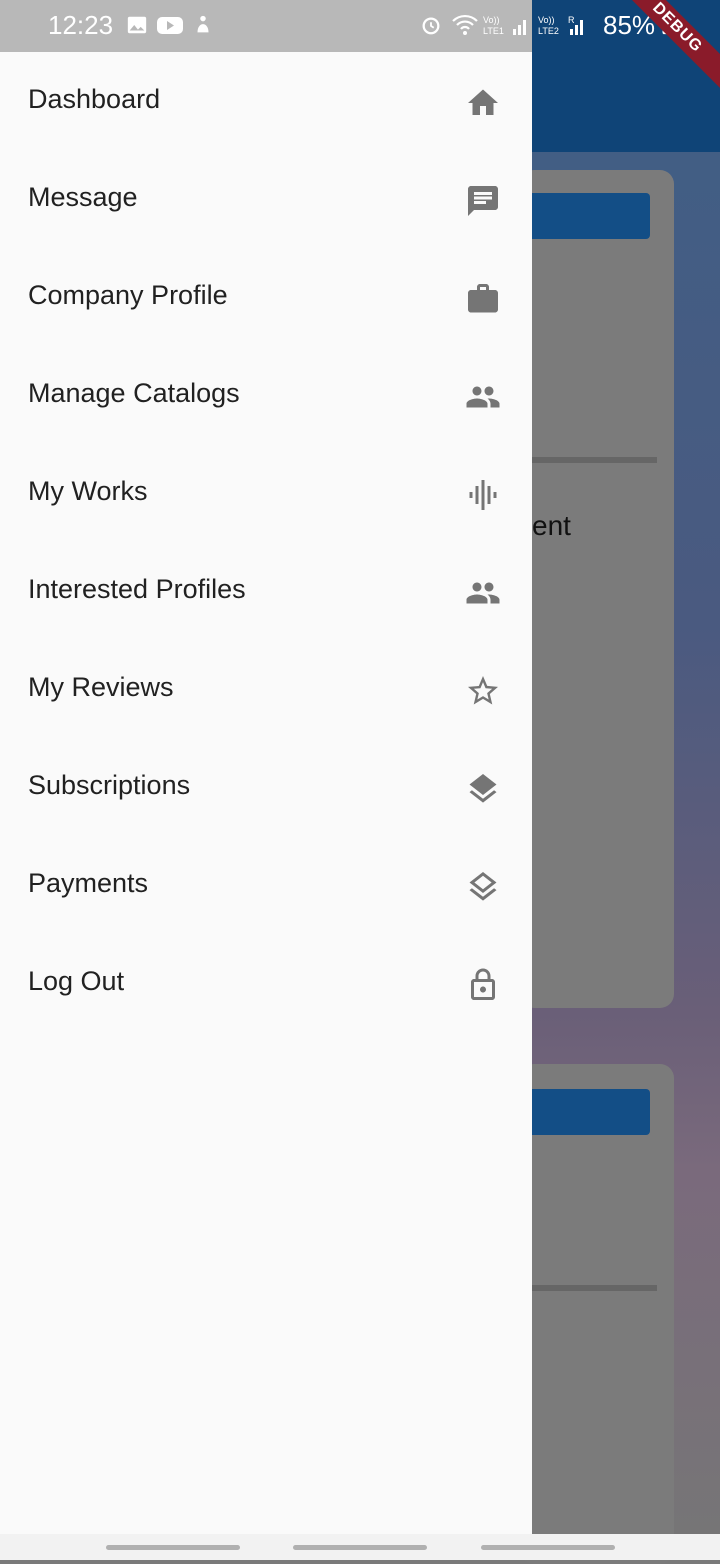 This screenshot has width=720, height=1564. What do you see at coordinates (360, 45) in the screenshot?
I see `status-bar: 12:23 Vo)) LTE1 Vo)) LTE2 R 85% DEBUG` at bounding box center [360, 45].